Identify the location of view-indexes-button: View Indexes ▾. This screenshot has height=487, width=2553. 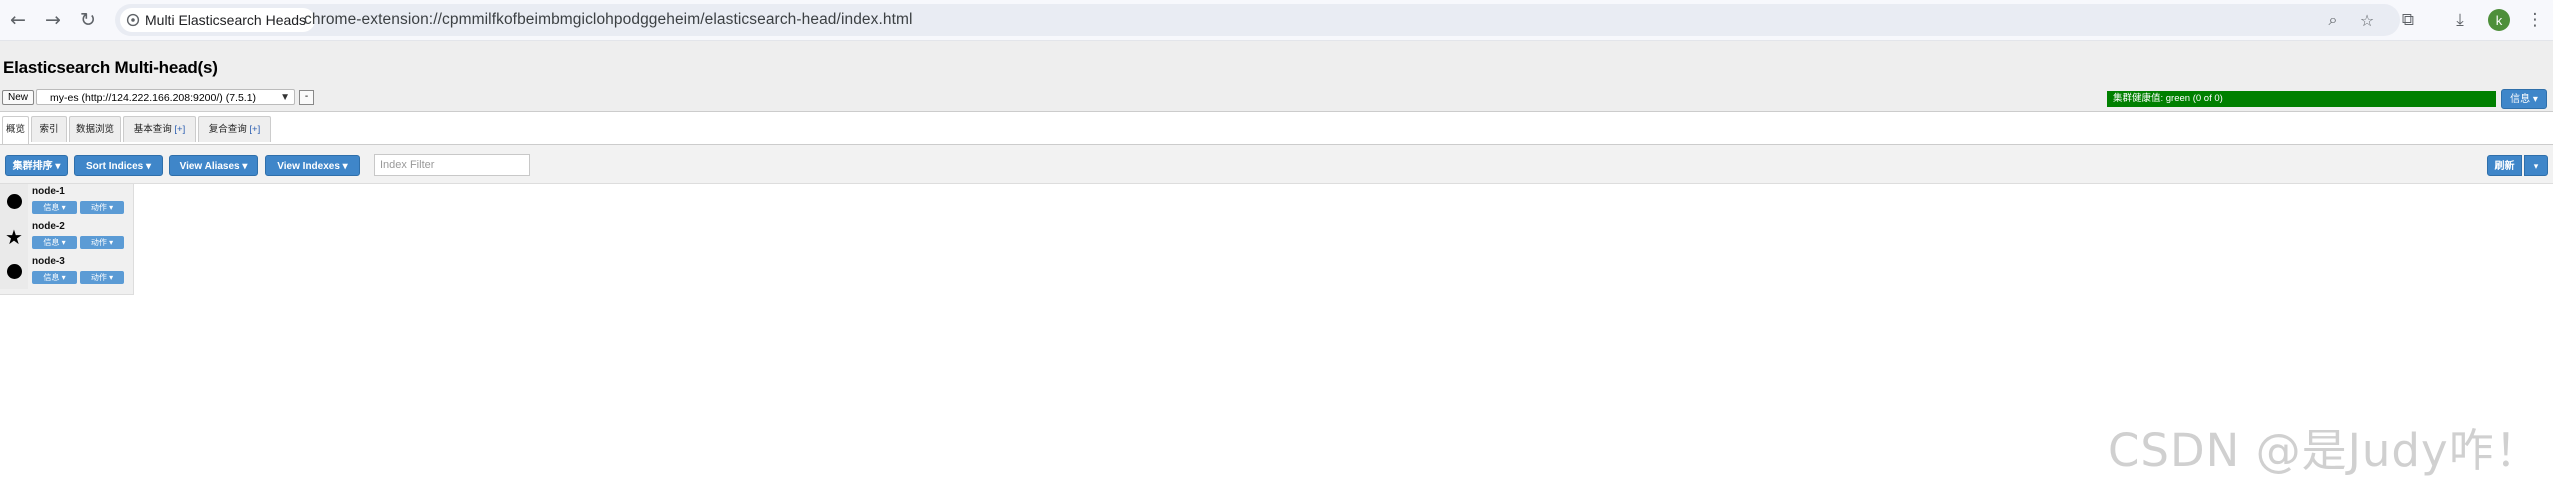
(312, 165).